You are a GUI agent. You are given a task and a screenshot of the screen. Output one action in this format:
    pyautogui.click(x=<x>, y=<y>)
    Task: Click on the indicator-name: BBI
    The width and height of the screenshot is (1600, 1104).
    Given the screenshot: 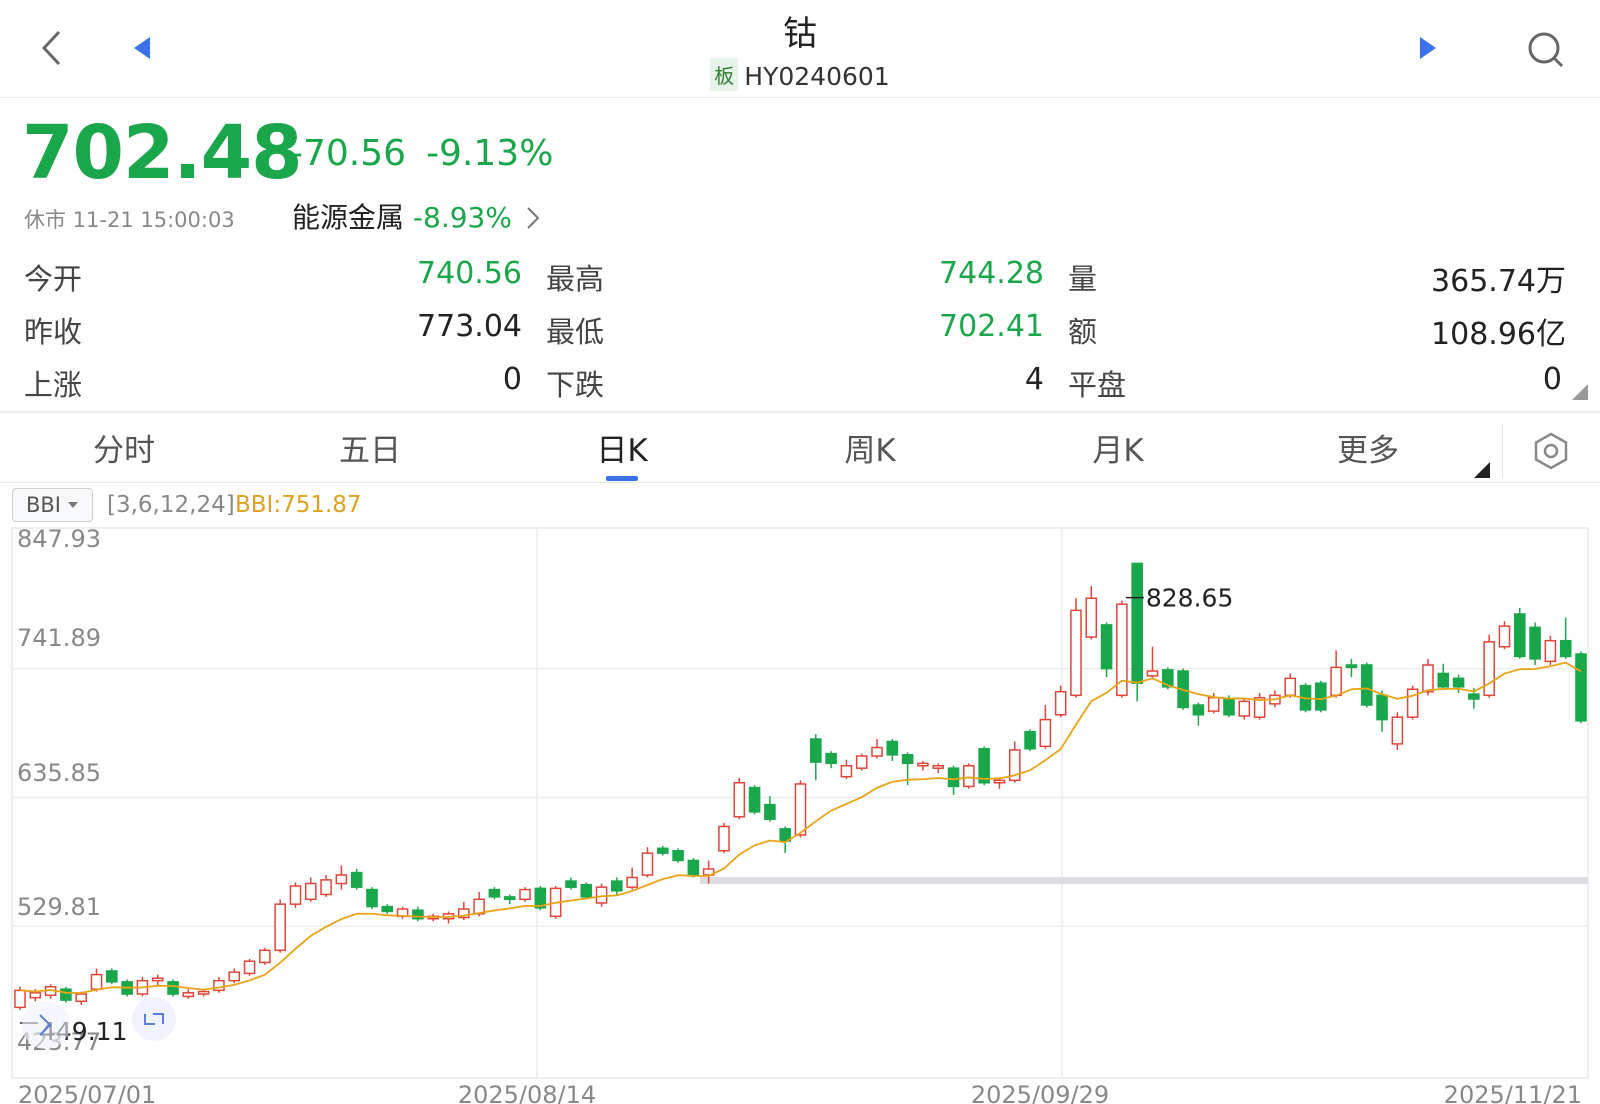 What is the action you would take?
    pyautogui.click(x=43, y=505)
    